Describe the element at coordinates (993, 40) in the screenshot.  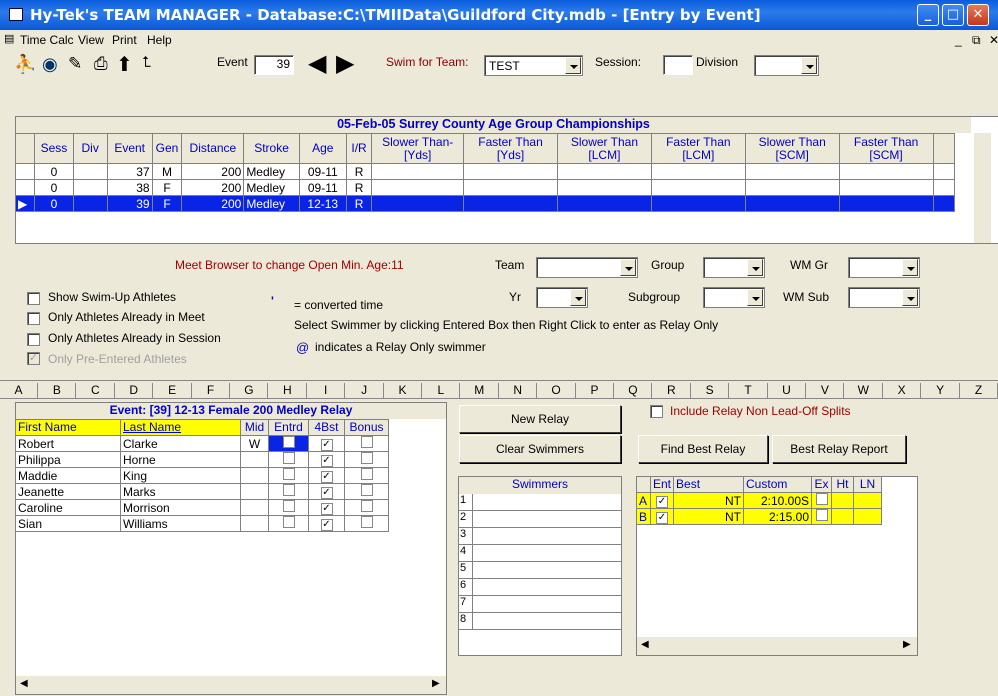
I see `mdi-close-icon: ✕` at that location.